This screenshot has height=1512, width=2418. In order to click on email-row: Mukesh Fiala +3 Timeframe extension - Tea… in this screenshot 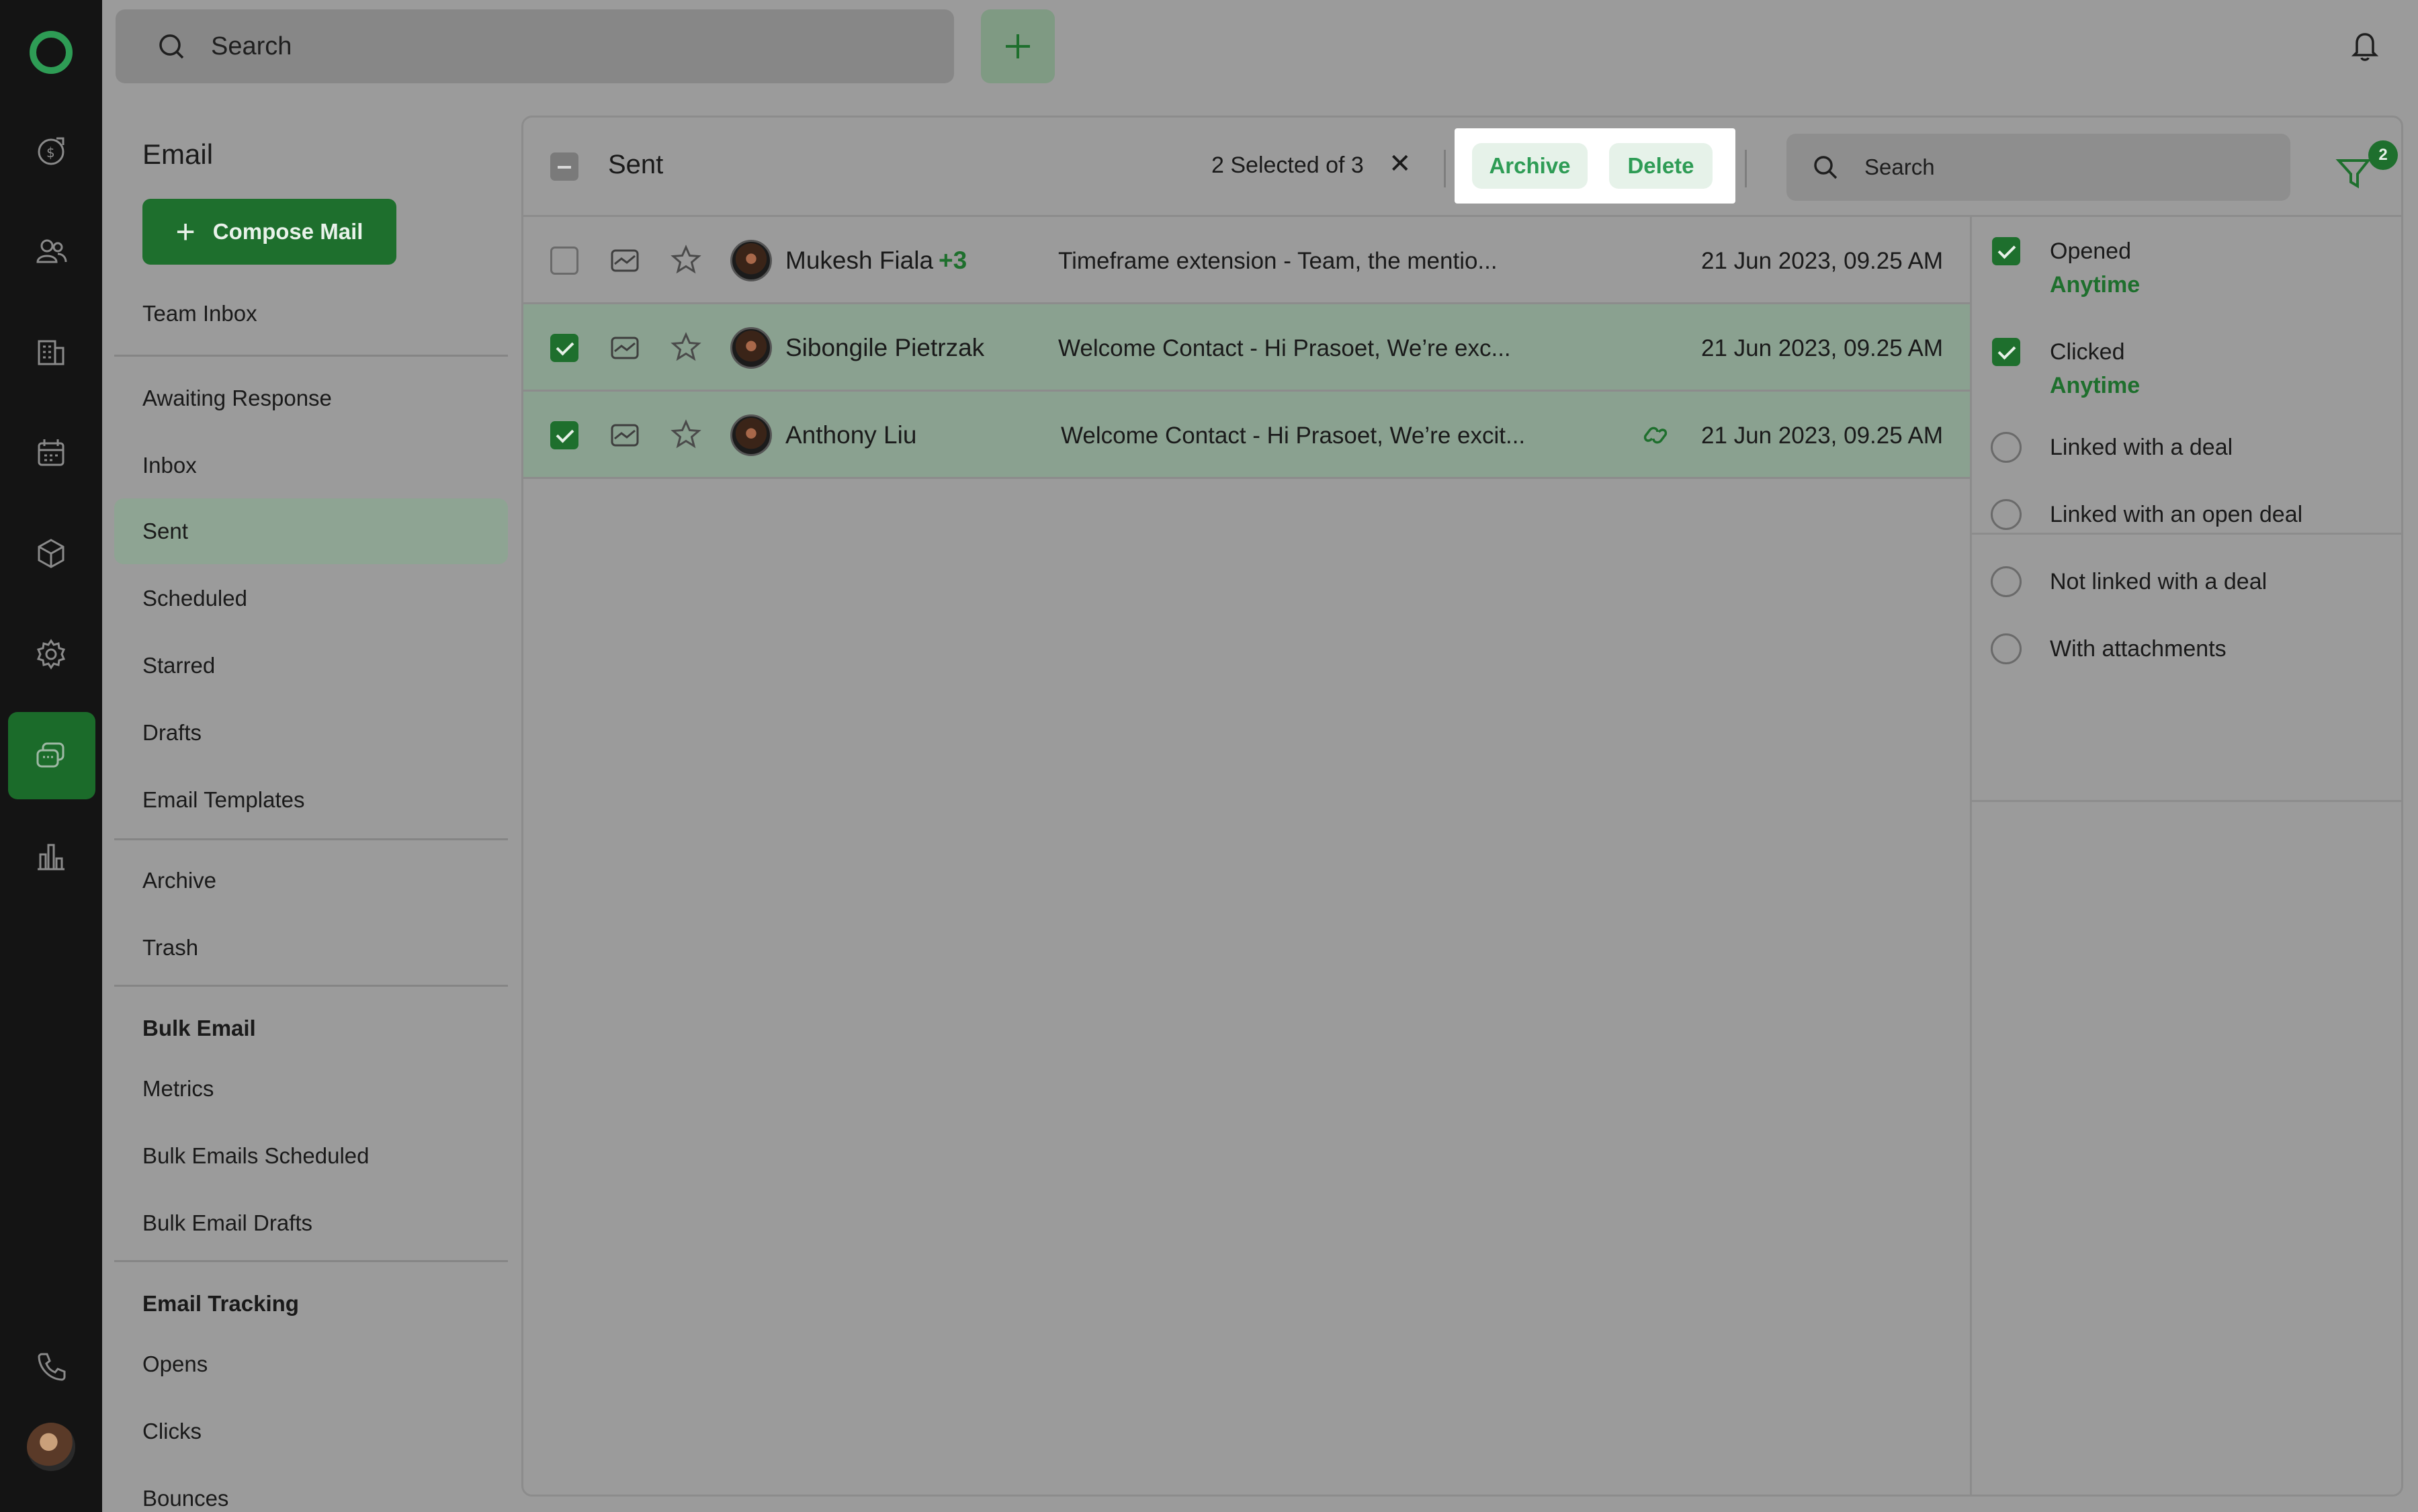, I will do `click(1246, 260)`.